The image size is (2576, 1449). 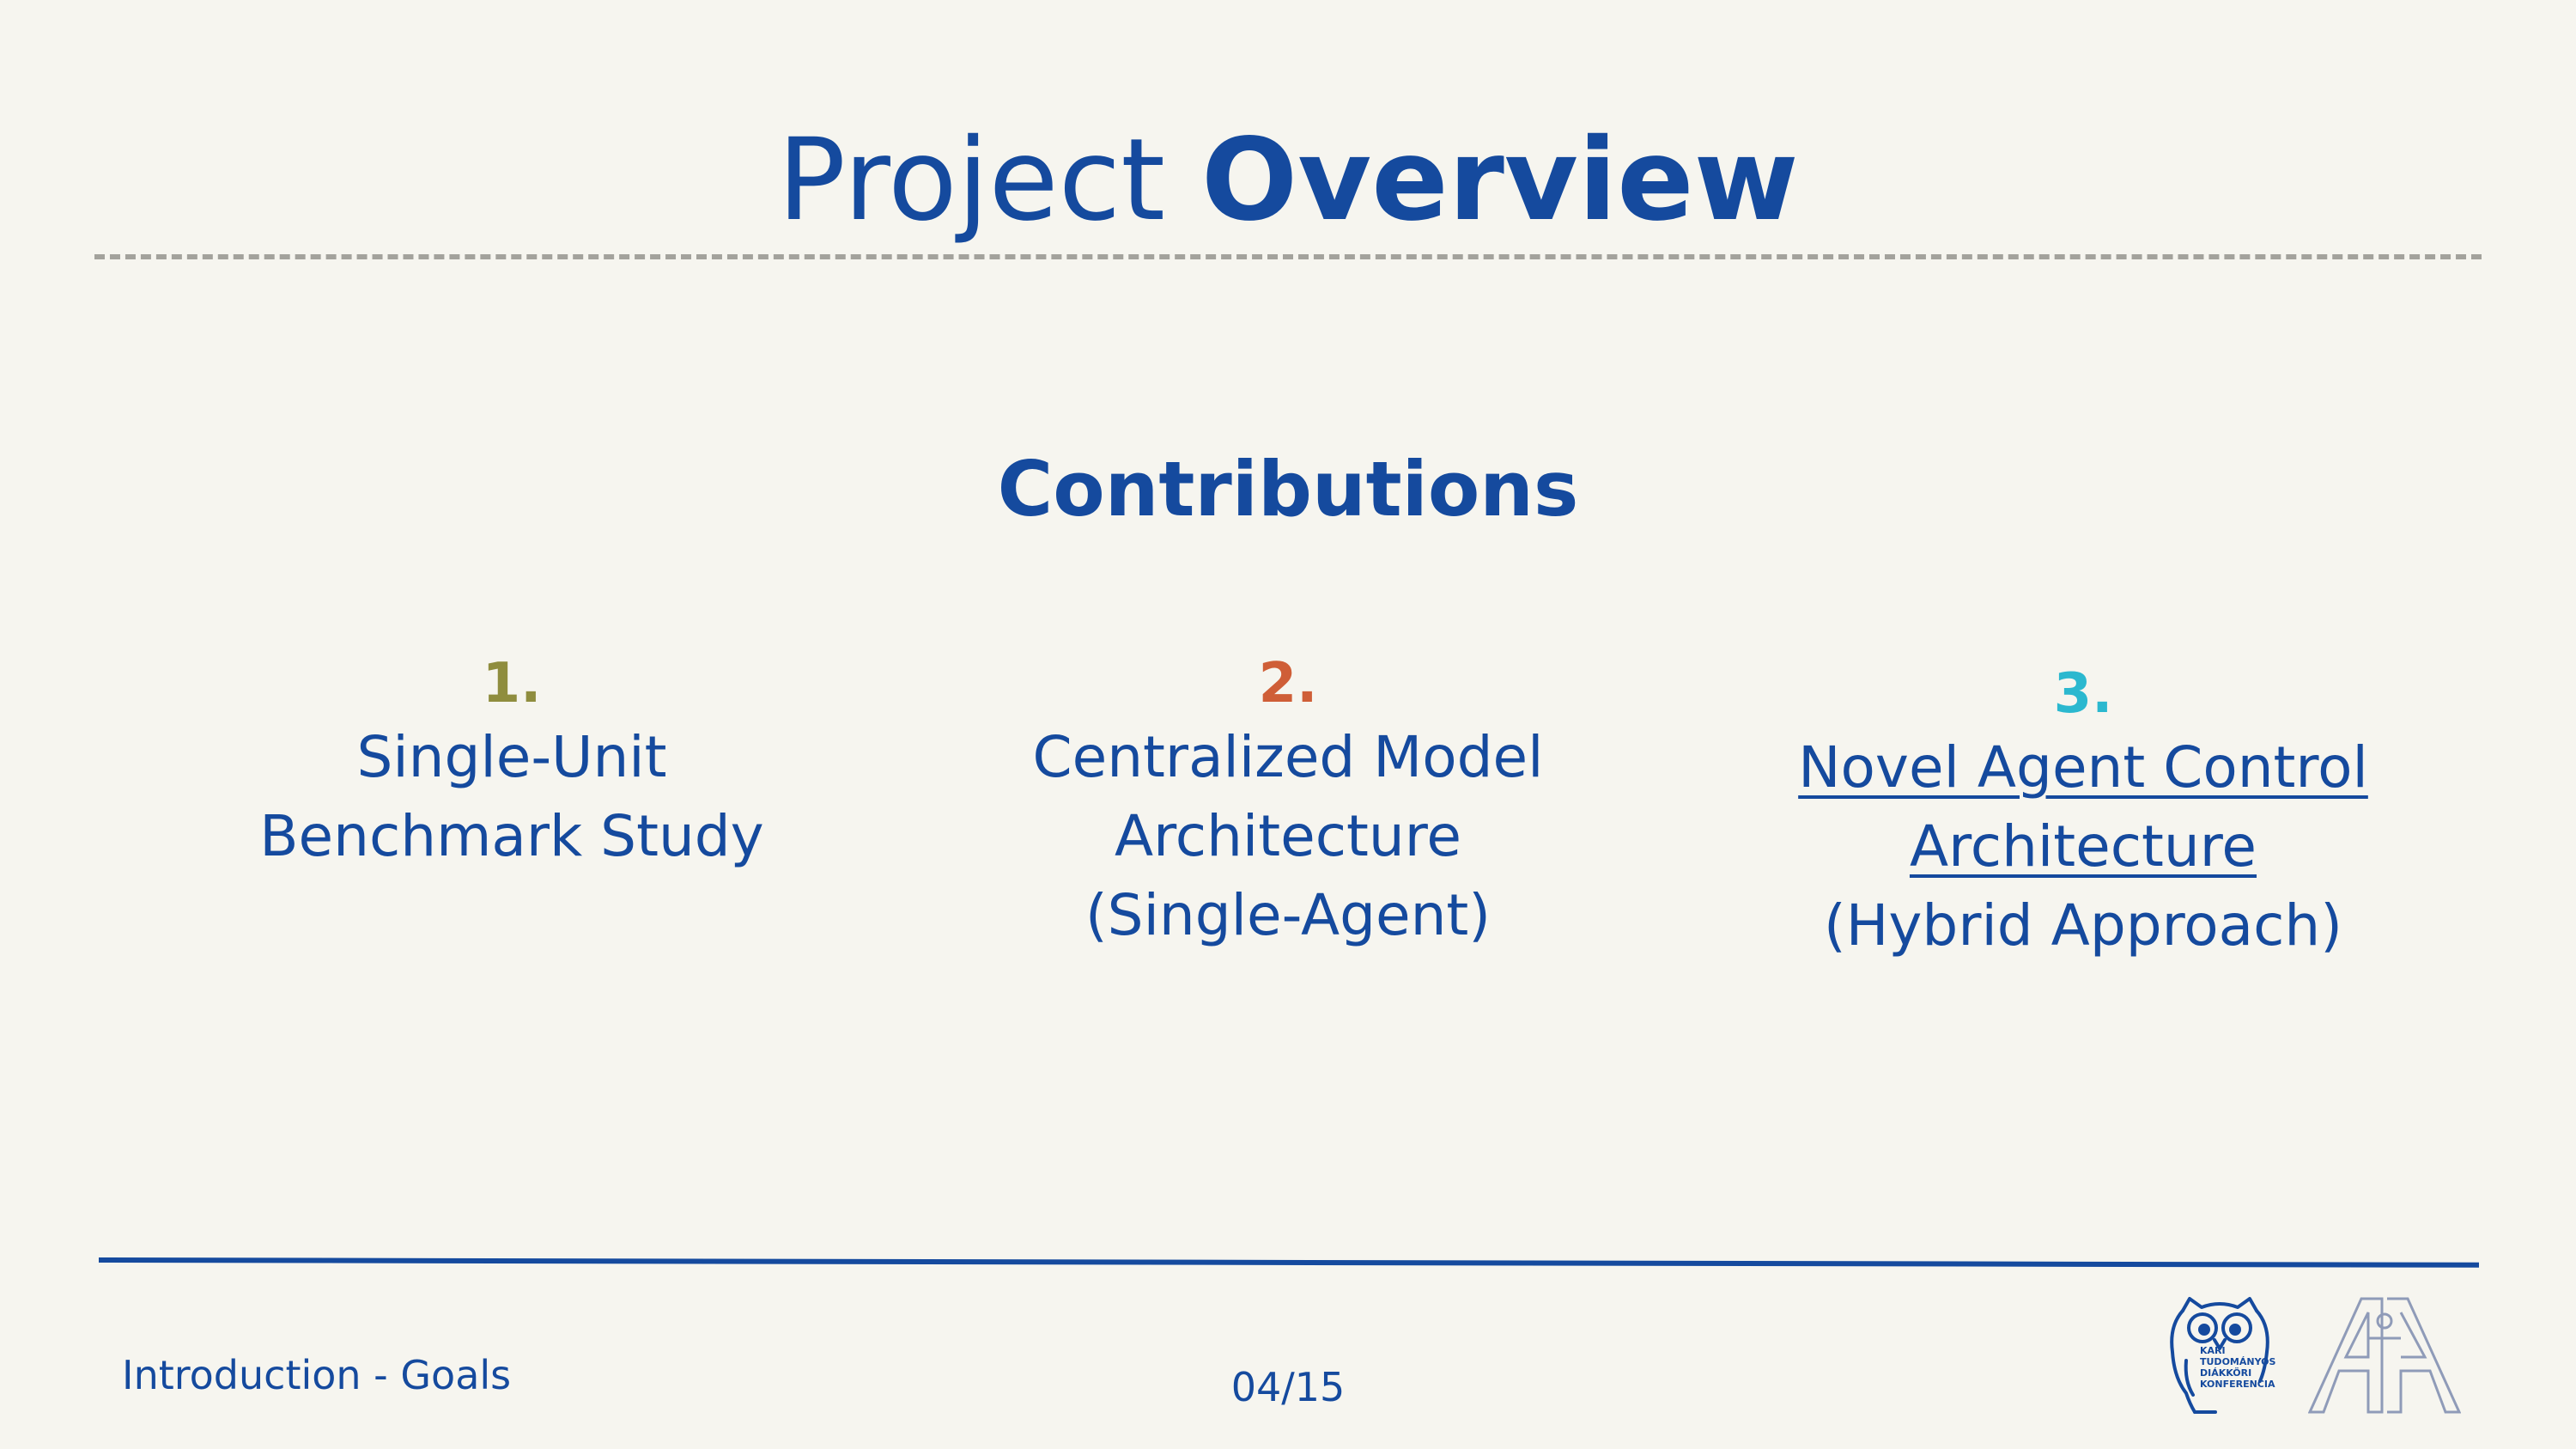 I want to click on slide-title: Project Overview, so click(x=1288, y=180).